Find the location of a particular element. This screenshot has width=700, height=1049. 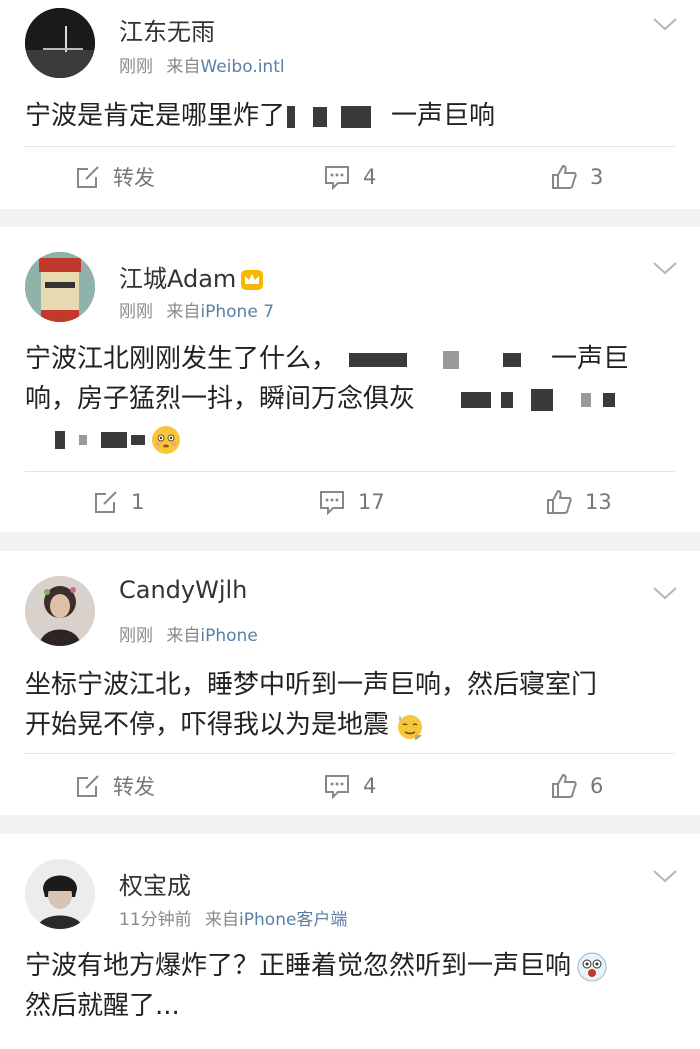

username: 江东无雨 is located at coordinates (167, 29).